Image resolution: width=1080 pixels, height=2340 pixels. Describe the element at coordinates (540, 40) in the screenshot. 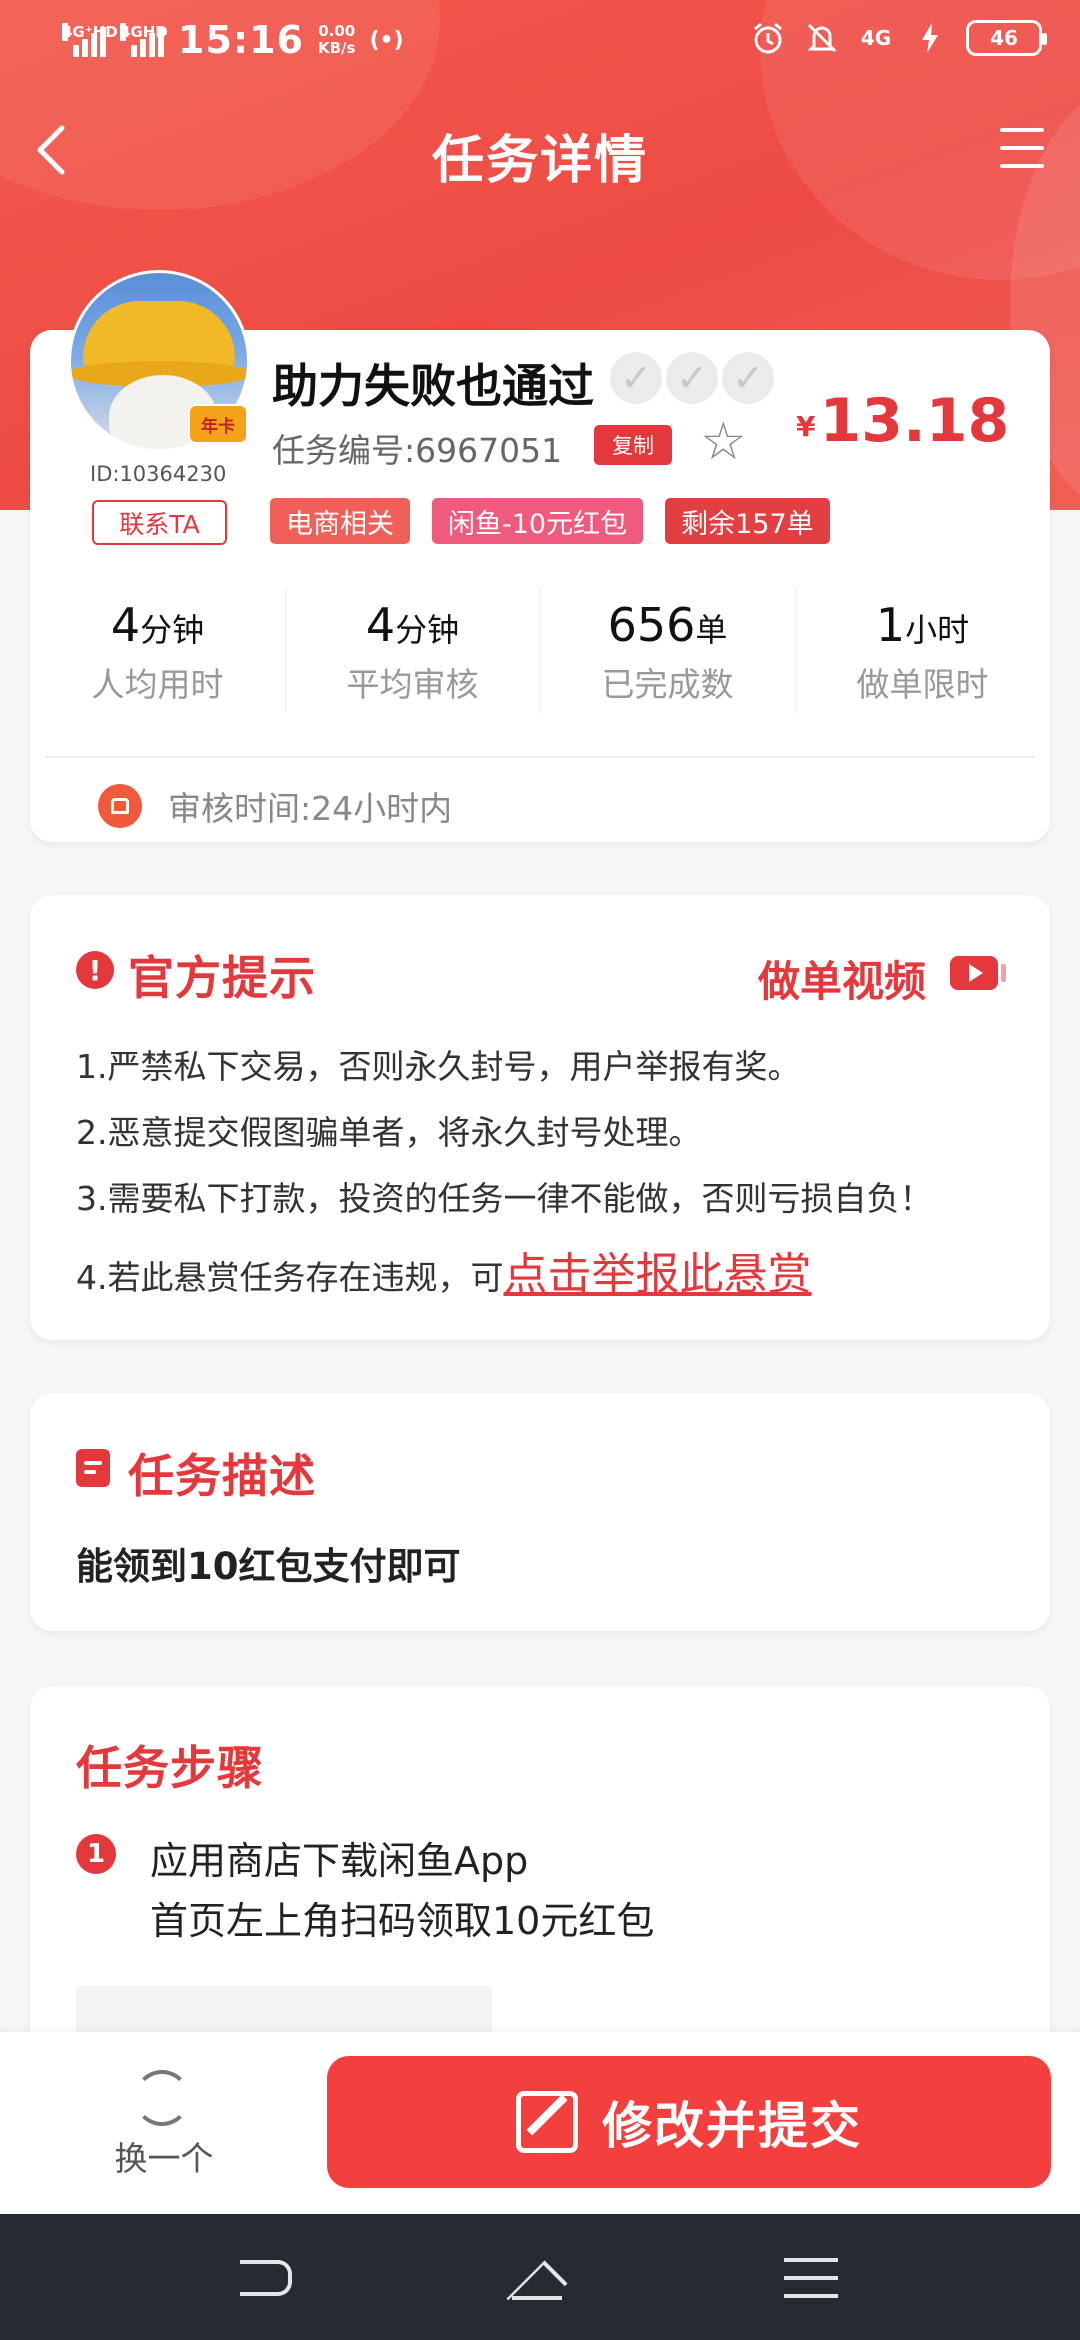

I see `status-bar: 4G⁺HD 4GHD 15:16 0.00 KB/s (•) 4G 46` at that location.